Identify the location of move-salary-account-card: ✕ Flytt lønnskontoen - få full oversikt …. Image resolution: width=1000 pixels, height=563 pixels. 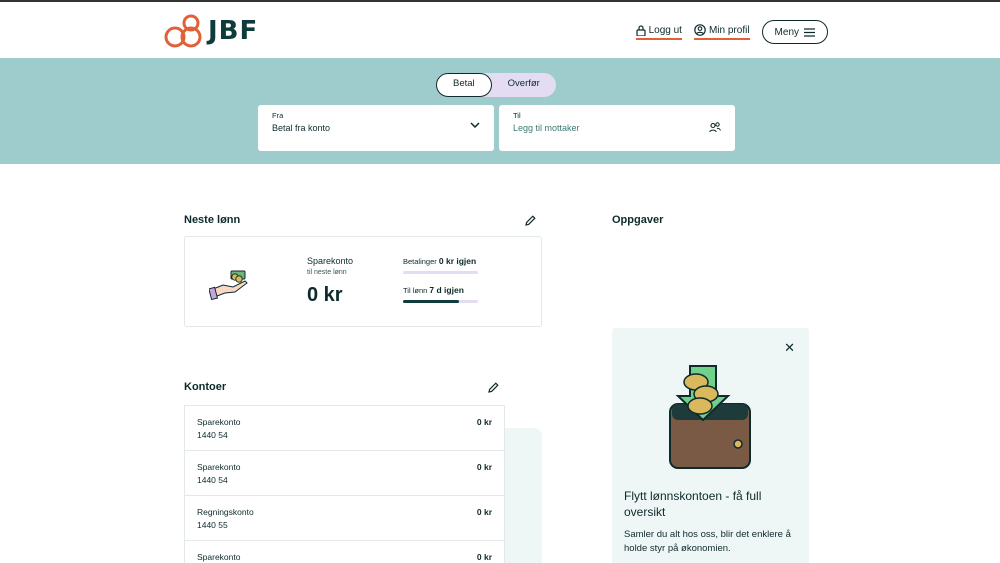
(710, 445).